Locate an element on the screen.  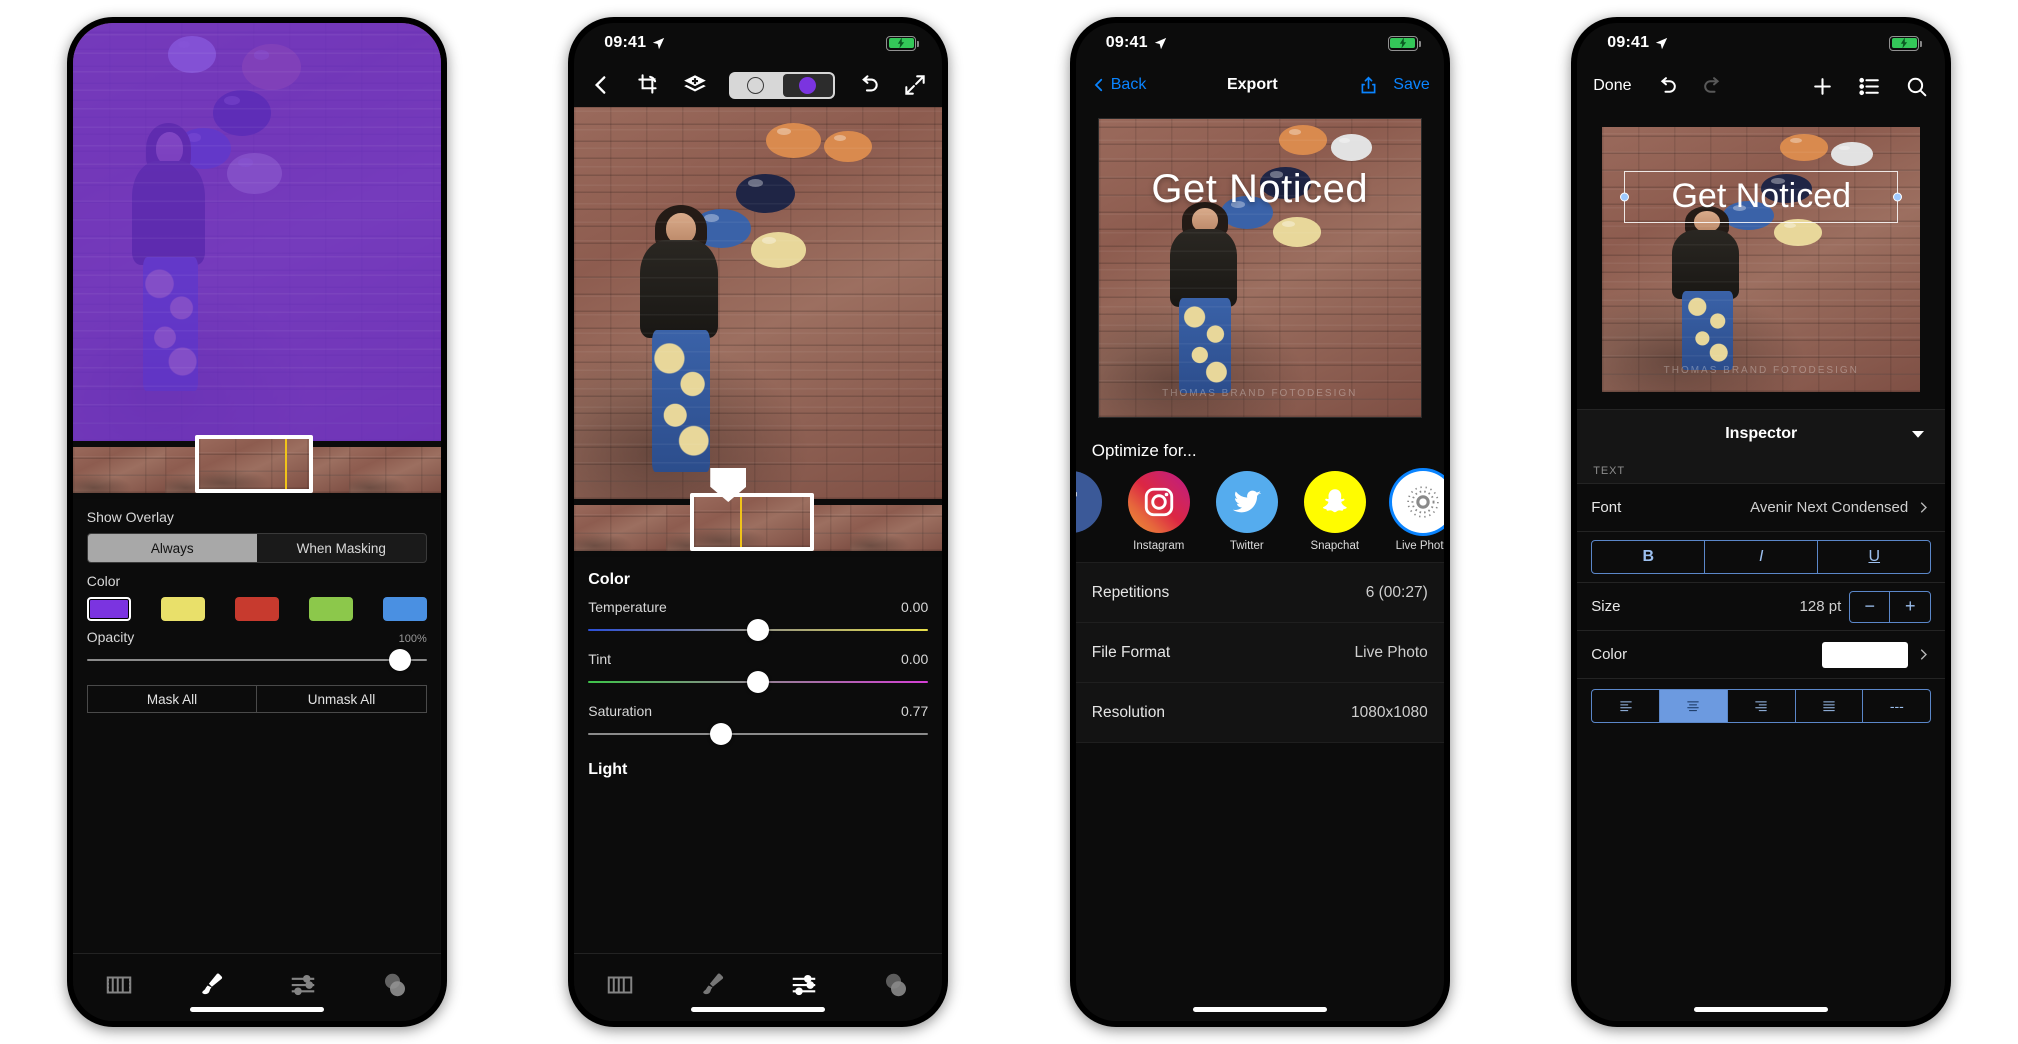
mask-toggle-segment is located at coordinates (781, 85).